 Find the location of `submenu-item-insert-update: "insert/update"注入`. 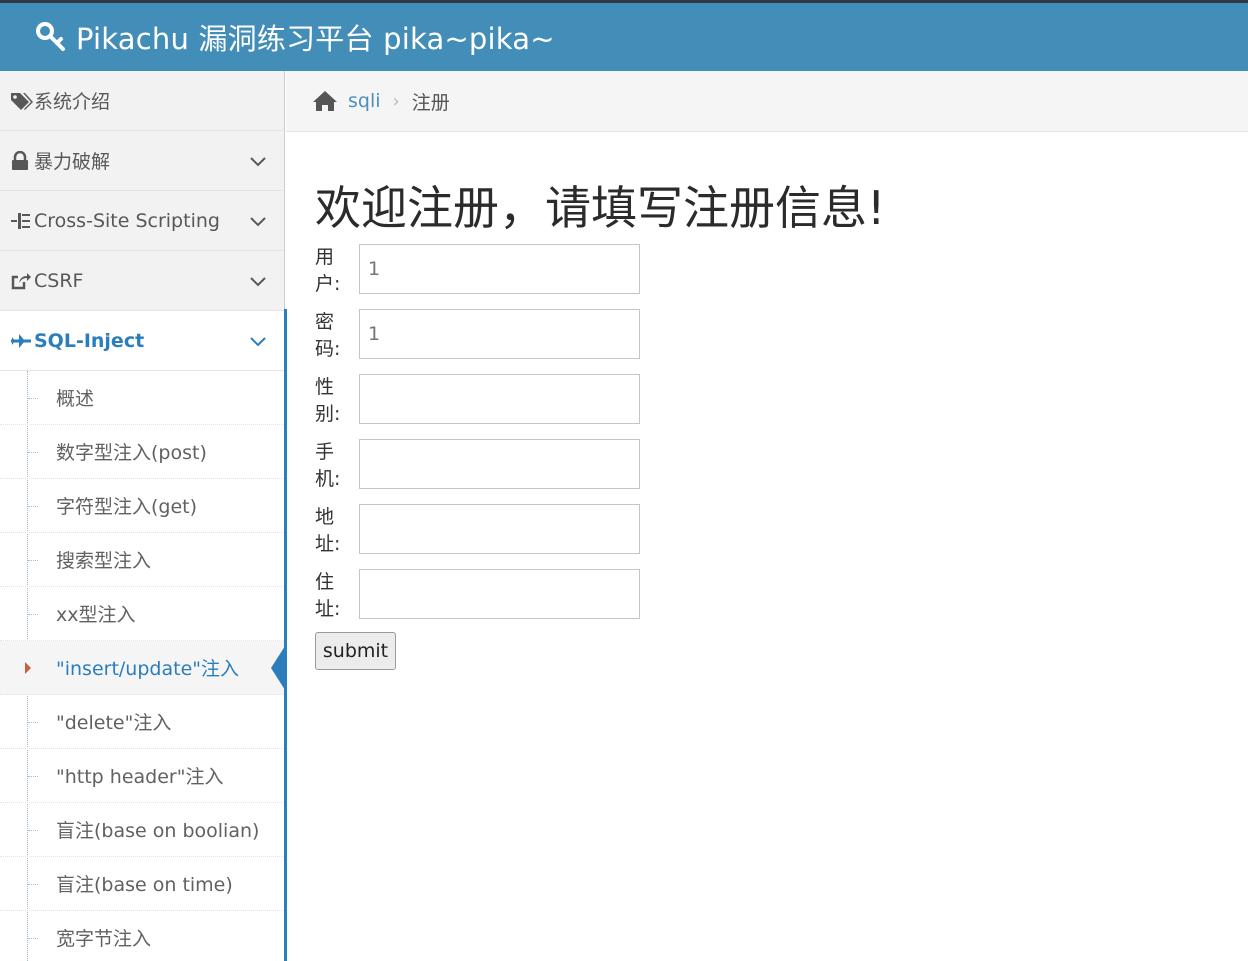

submenu-item-insert-update: "insert/update"注入 is located at coordinates (142, 668).